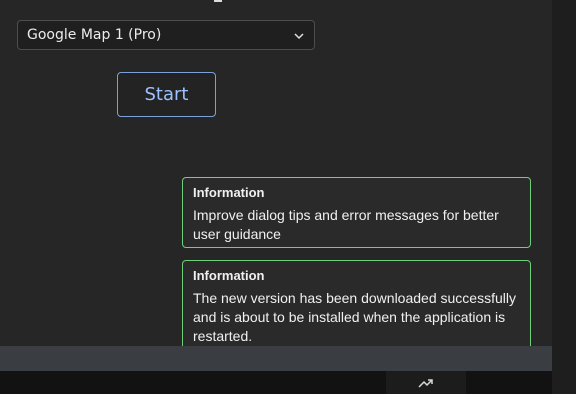 This screenshot has width=576, height=394. I want to click on trending-up-icon, so click(425, 383).